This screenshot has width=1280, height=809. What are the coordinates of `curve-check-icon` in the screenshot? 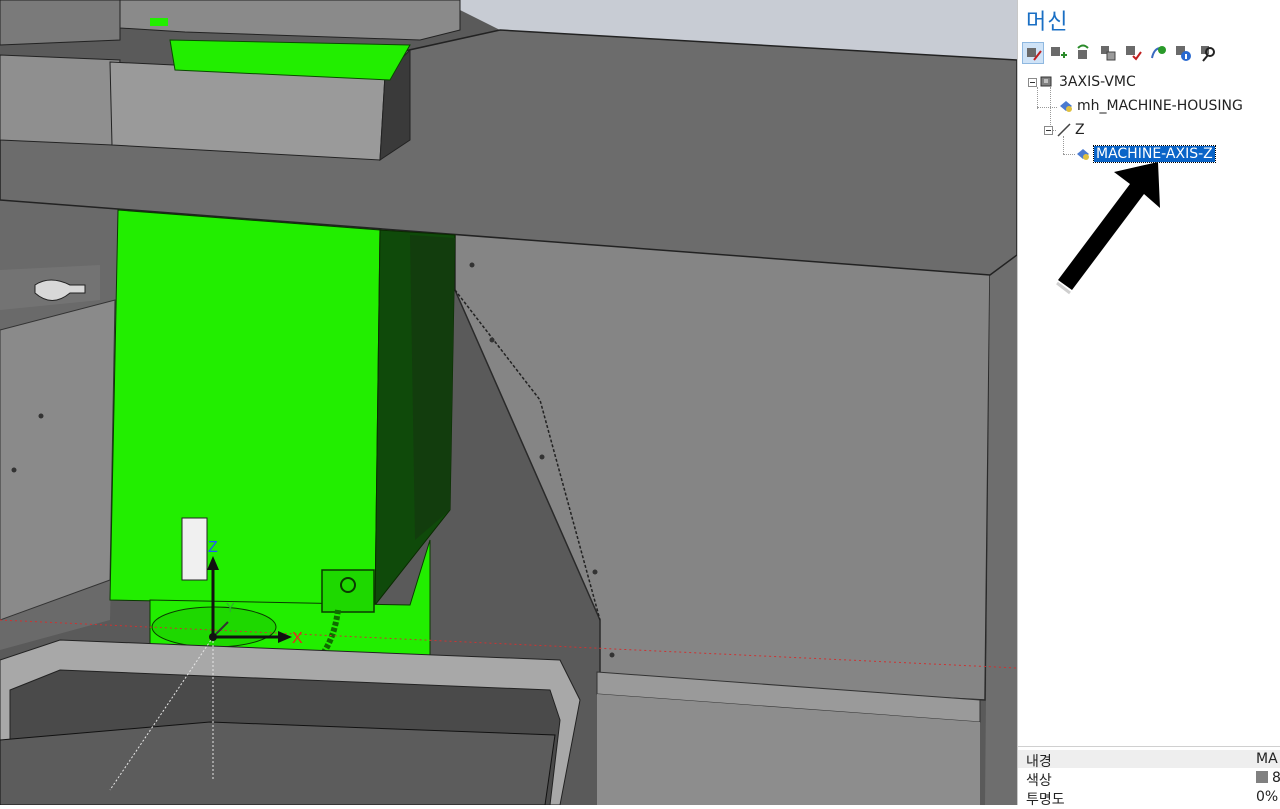 It's located at (1158, 53).